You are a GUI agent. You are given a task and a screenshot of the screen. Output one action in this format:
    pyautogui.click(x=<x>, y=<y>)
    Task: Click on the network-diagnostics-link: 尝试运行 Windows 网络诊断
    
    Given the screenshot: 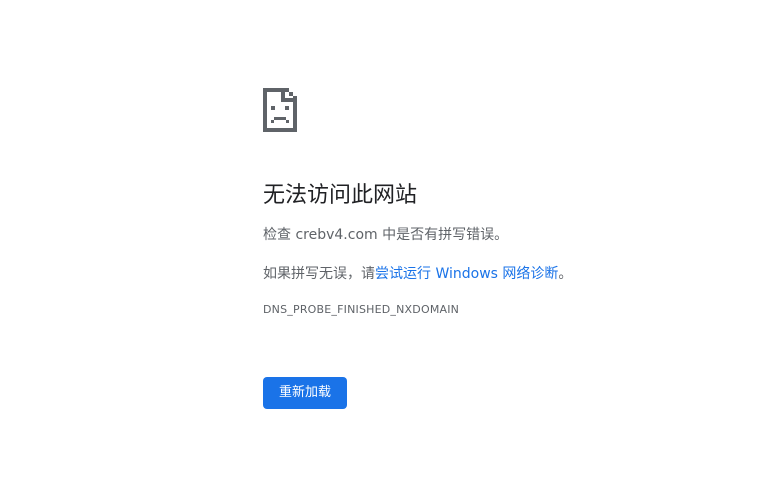 What is the action you would take?
    pyautogui.click(x=466, y=274)
    